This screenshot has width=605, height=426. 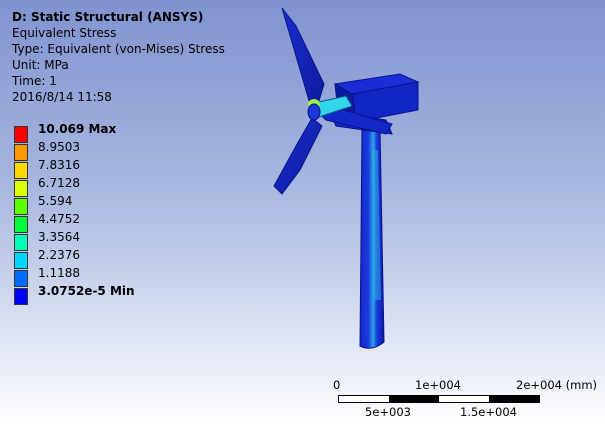 What do you see at coordinates (488, 412) in the screenshot?
I see `scale-label-1-5e4: 1.5e+004` at bounding box center [488, 412].